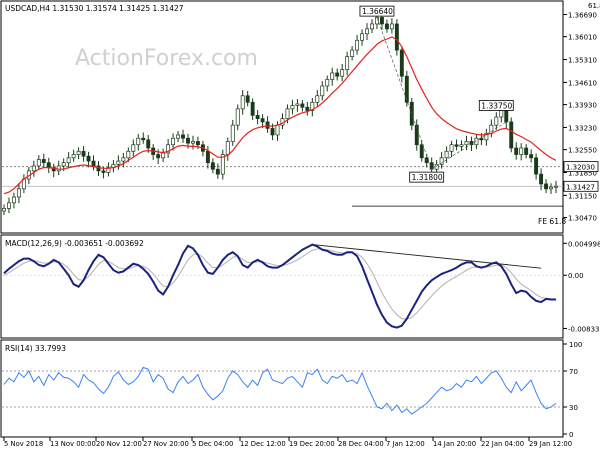 The width and height of the screenshot is (600, 454). Describe the element at coordinates (582, 219) in the screenshot. I see `price-y-tick-label: 1.30470` at that location.